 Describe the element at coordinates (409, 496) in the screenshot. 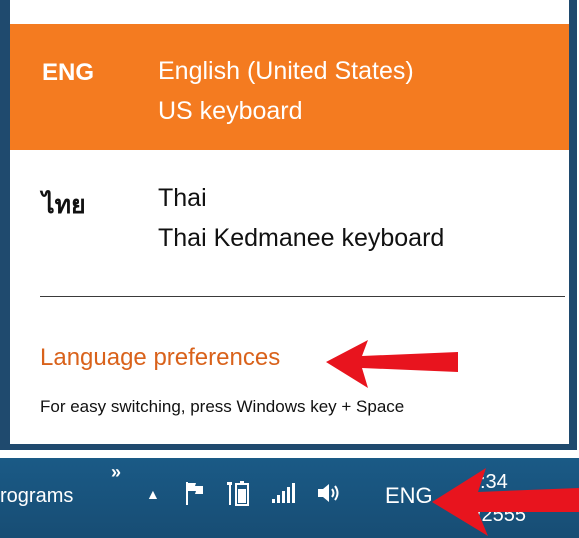

I see `input-language-indicator: ENG` at that location.